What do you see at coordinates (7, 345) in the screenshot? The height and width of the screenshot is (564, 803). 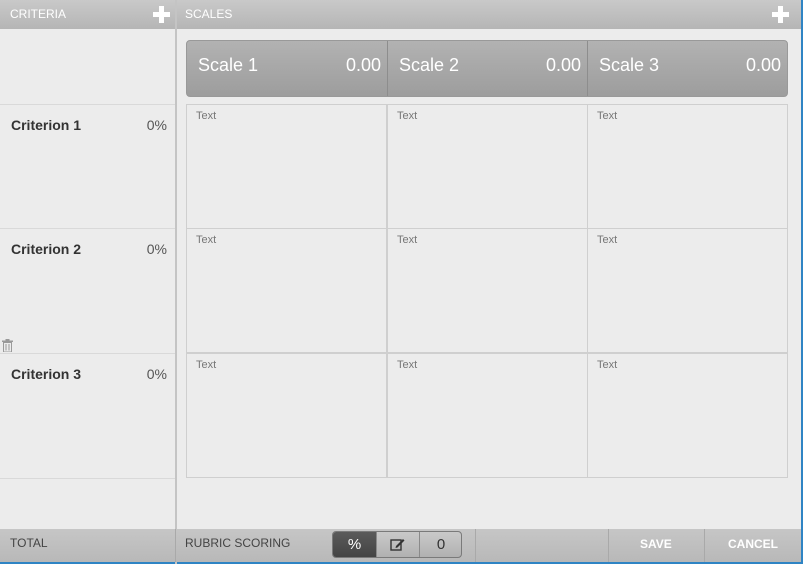 I see `trash-icon` at bounding box center [7, 345].